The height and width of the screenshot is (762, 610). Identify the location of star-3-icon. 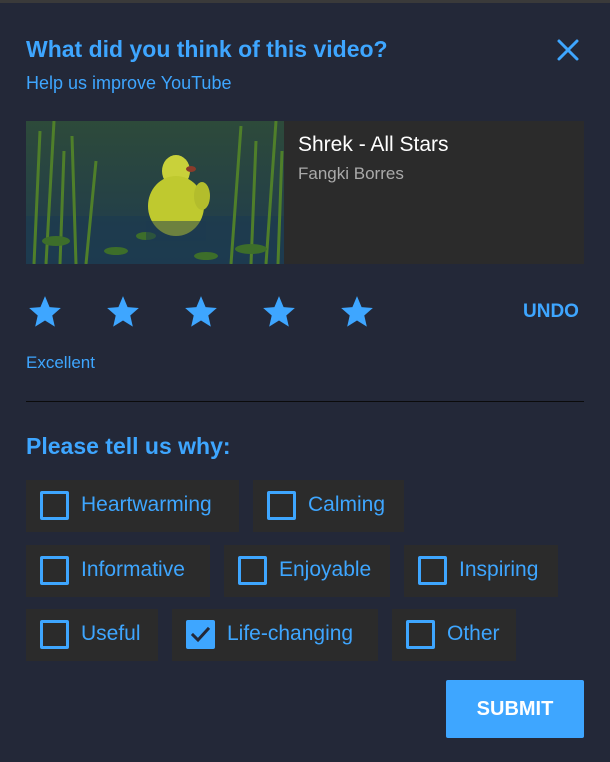
(201, 312).